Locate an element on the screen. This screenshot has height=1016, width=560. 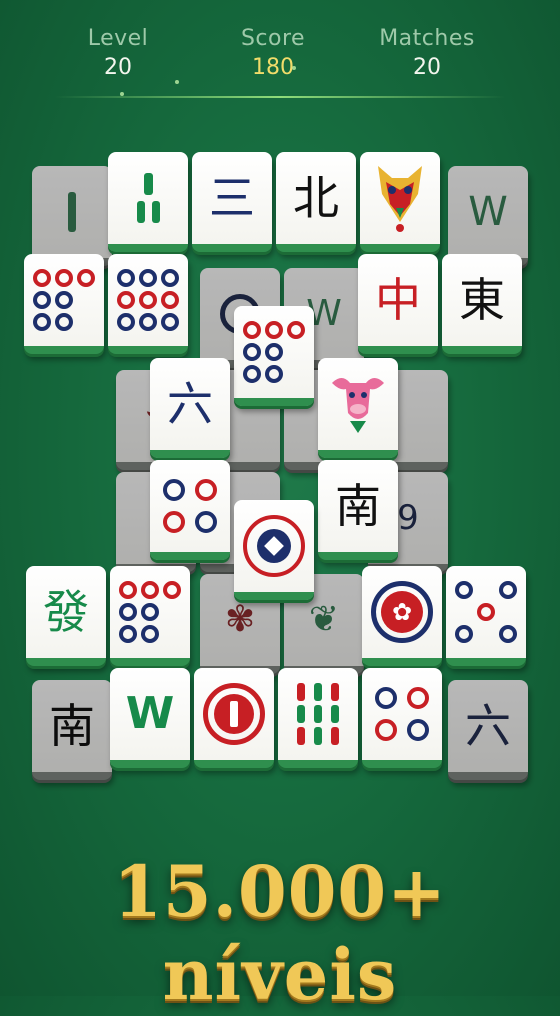
tile-glyph: 中 is located at coordinates (398, 300).